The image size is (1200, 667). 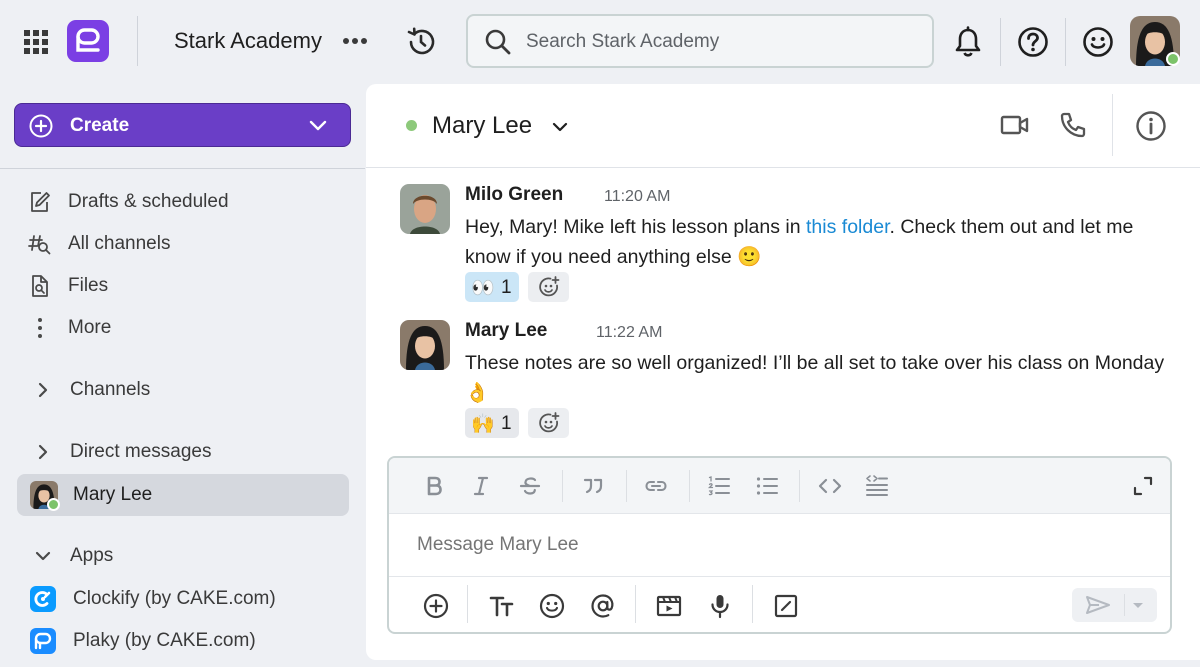 What do you see at coordinates (188, 390) in the screenshot?
I see `section-channels: Channels` at bounding box center [188, 390].